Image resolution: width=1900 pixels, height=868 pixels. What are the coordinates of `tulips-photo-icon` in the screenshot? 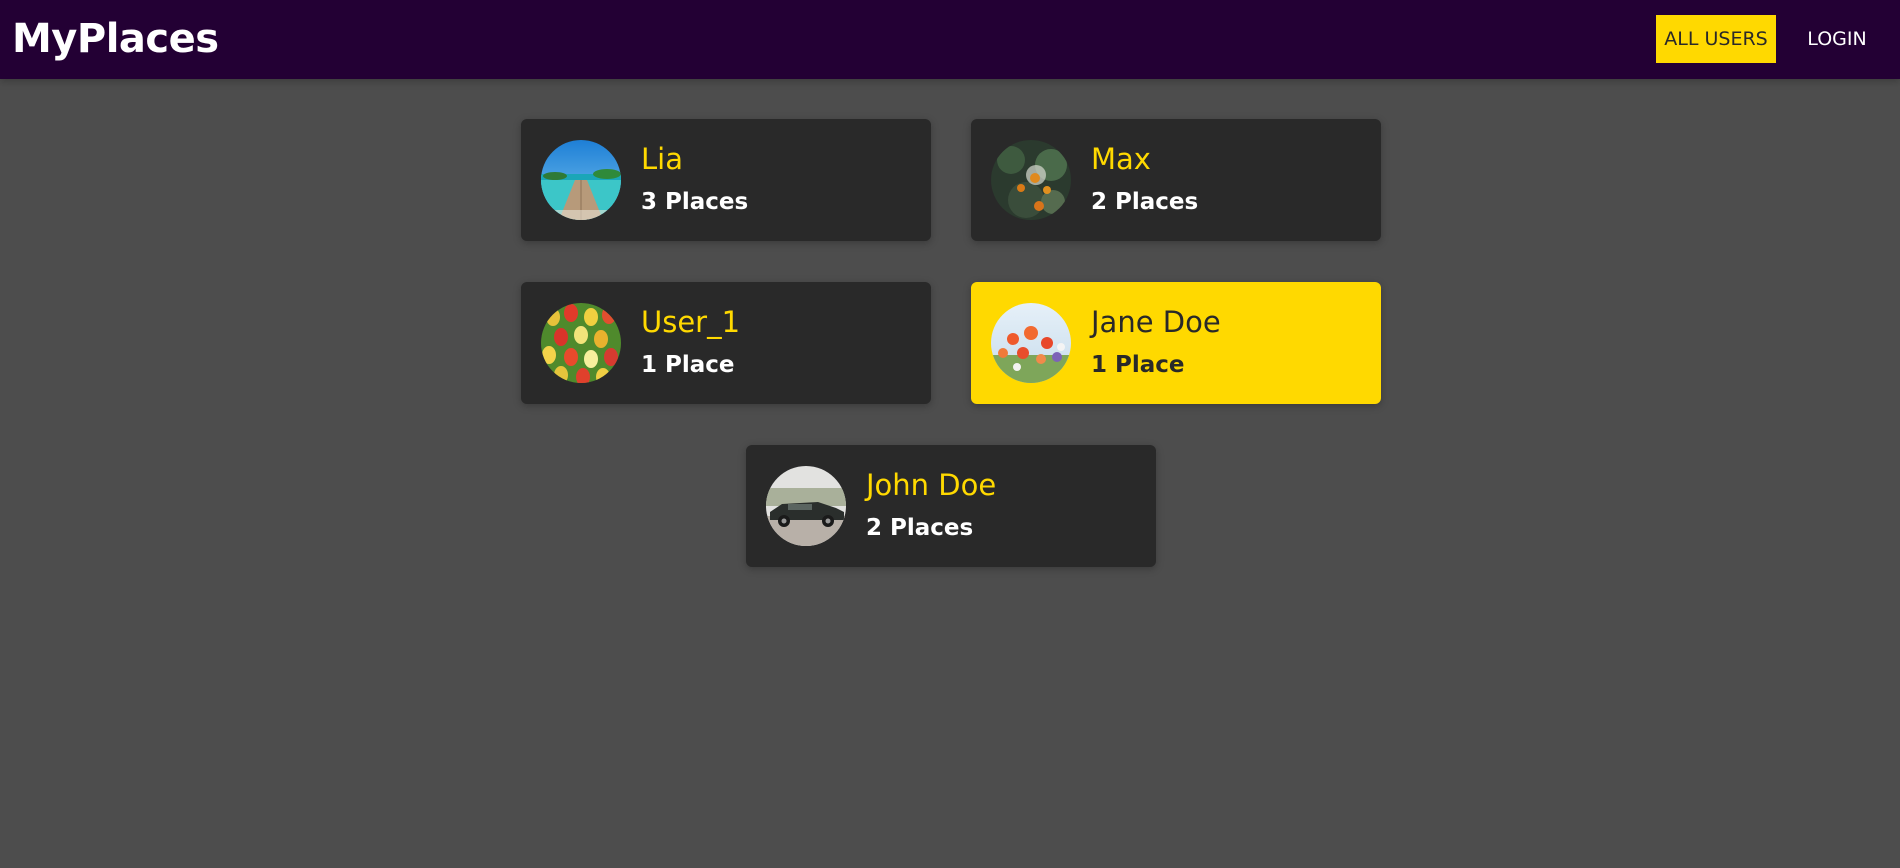 It's located at (581, 343).